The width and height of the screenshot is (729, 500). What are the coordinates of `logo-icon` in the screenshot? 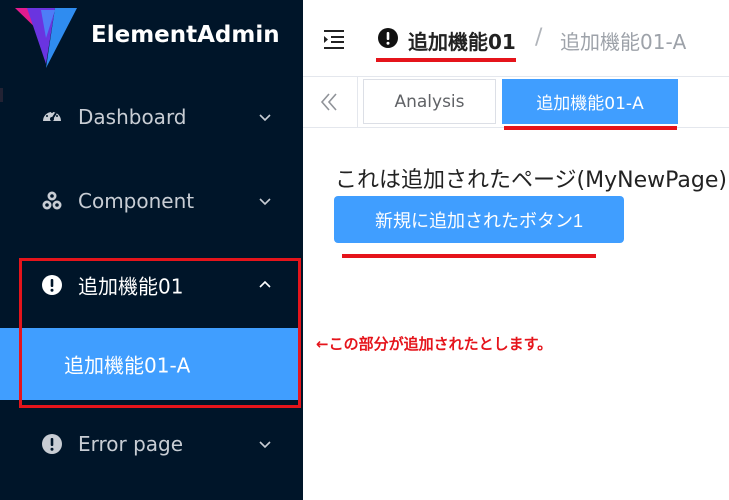 It's located at (46, 38).